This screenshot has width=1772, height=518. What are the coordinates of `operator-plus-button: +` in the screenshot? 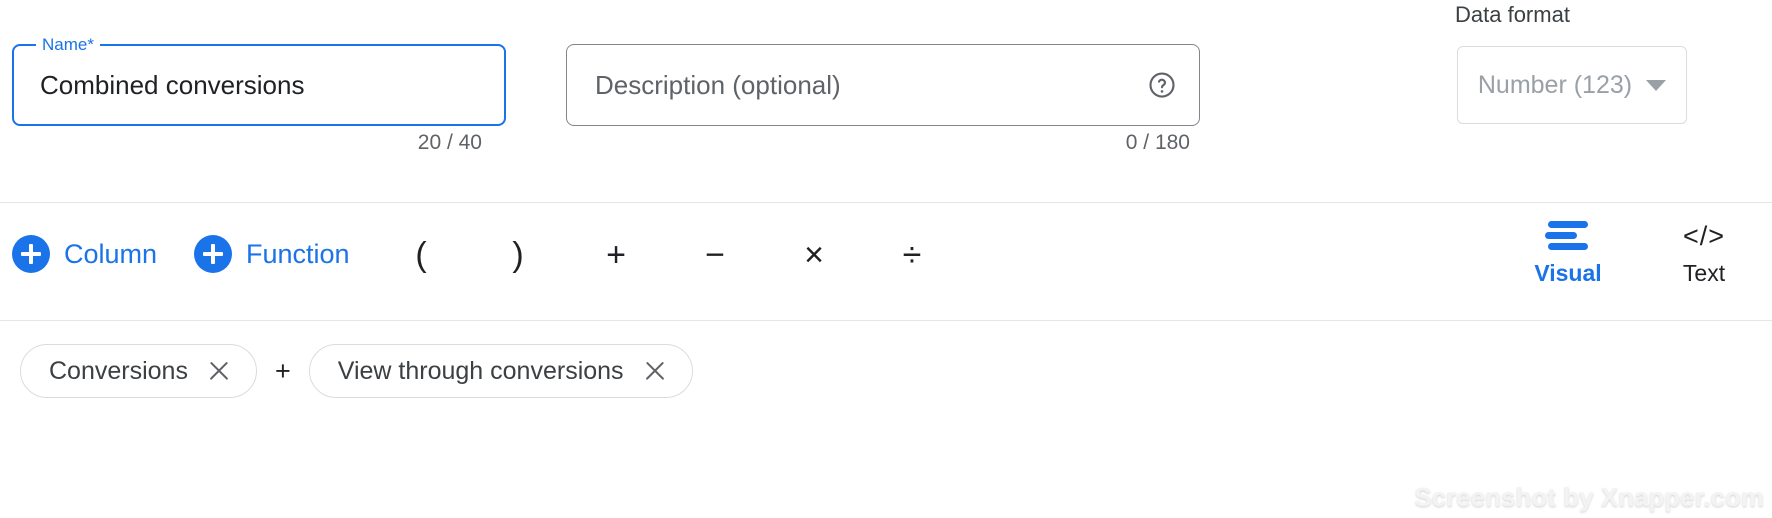 It's located at (616, 255).